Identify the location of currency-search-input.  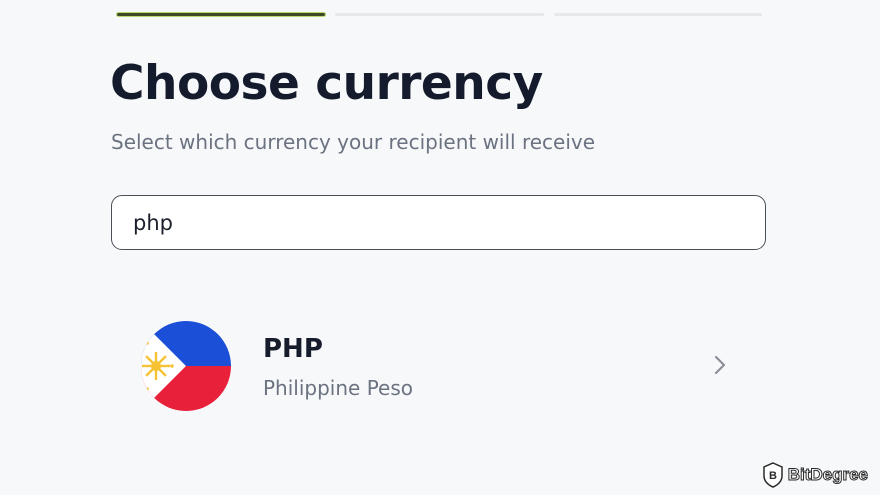
(448, 222).